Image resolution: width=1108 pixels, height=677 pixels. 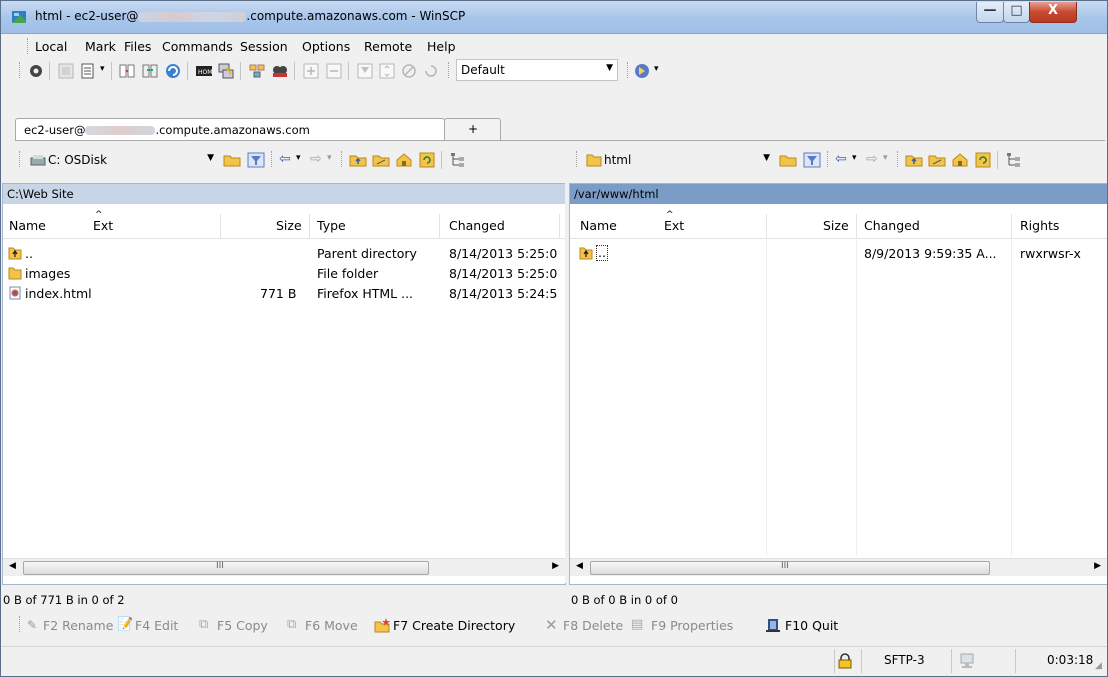 What do you see at coordinates (812, 160) in the screenshot?
I see `remote-filter-icon` at bounding box center [812, 160].